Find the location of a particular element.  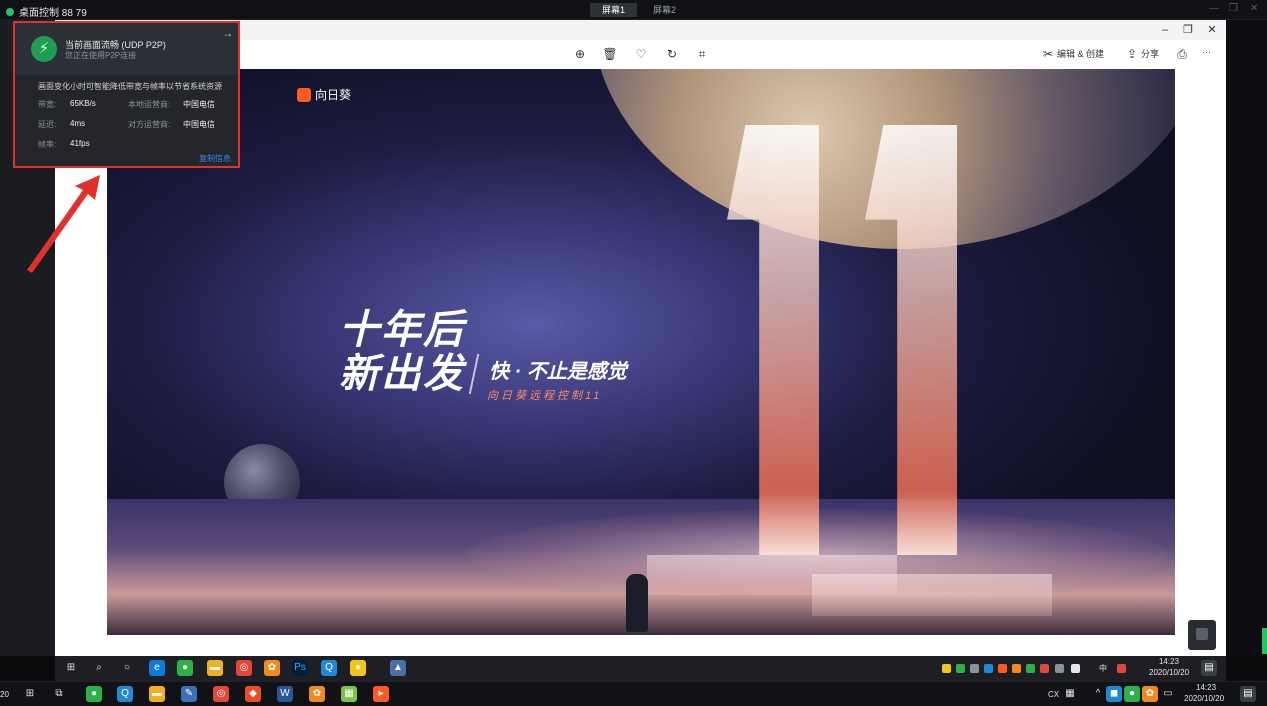

print-icon: ⎙ is located at coordinates (1182, 54).